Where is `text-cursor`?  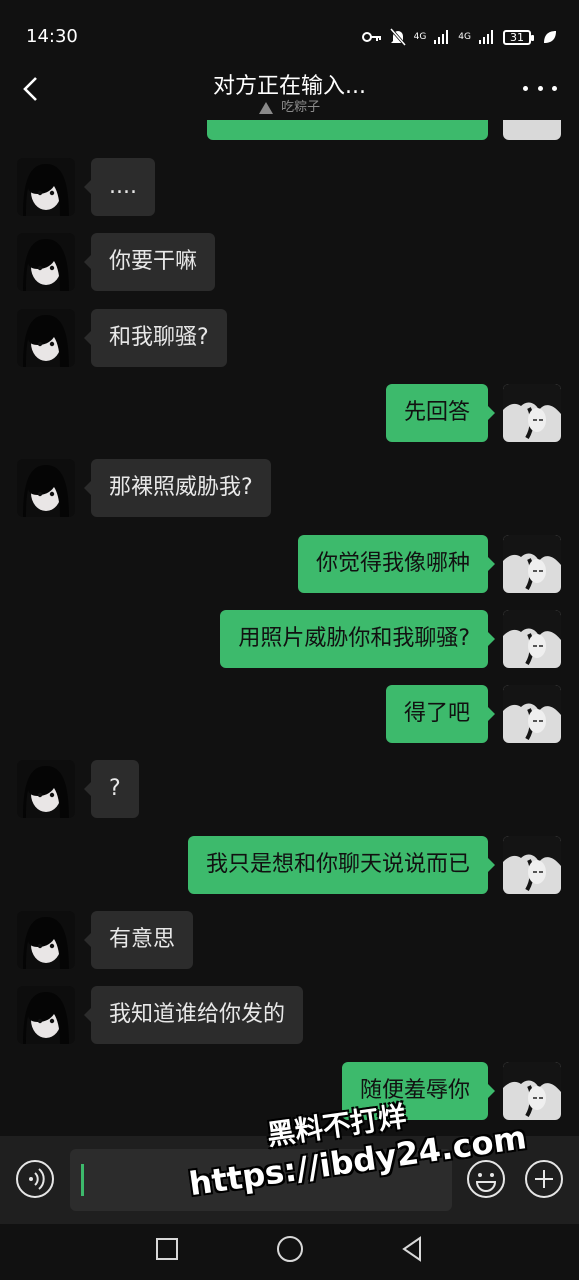 text-cursor is located at coordinates (82, 1180).